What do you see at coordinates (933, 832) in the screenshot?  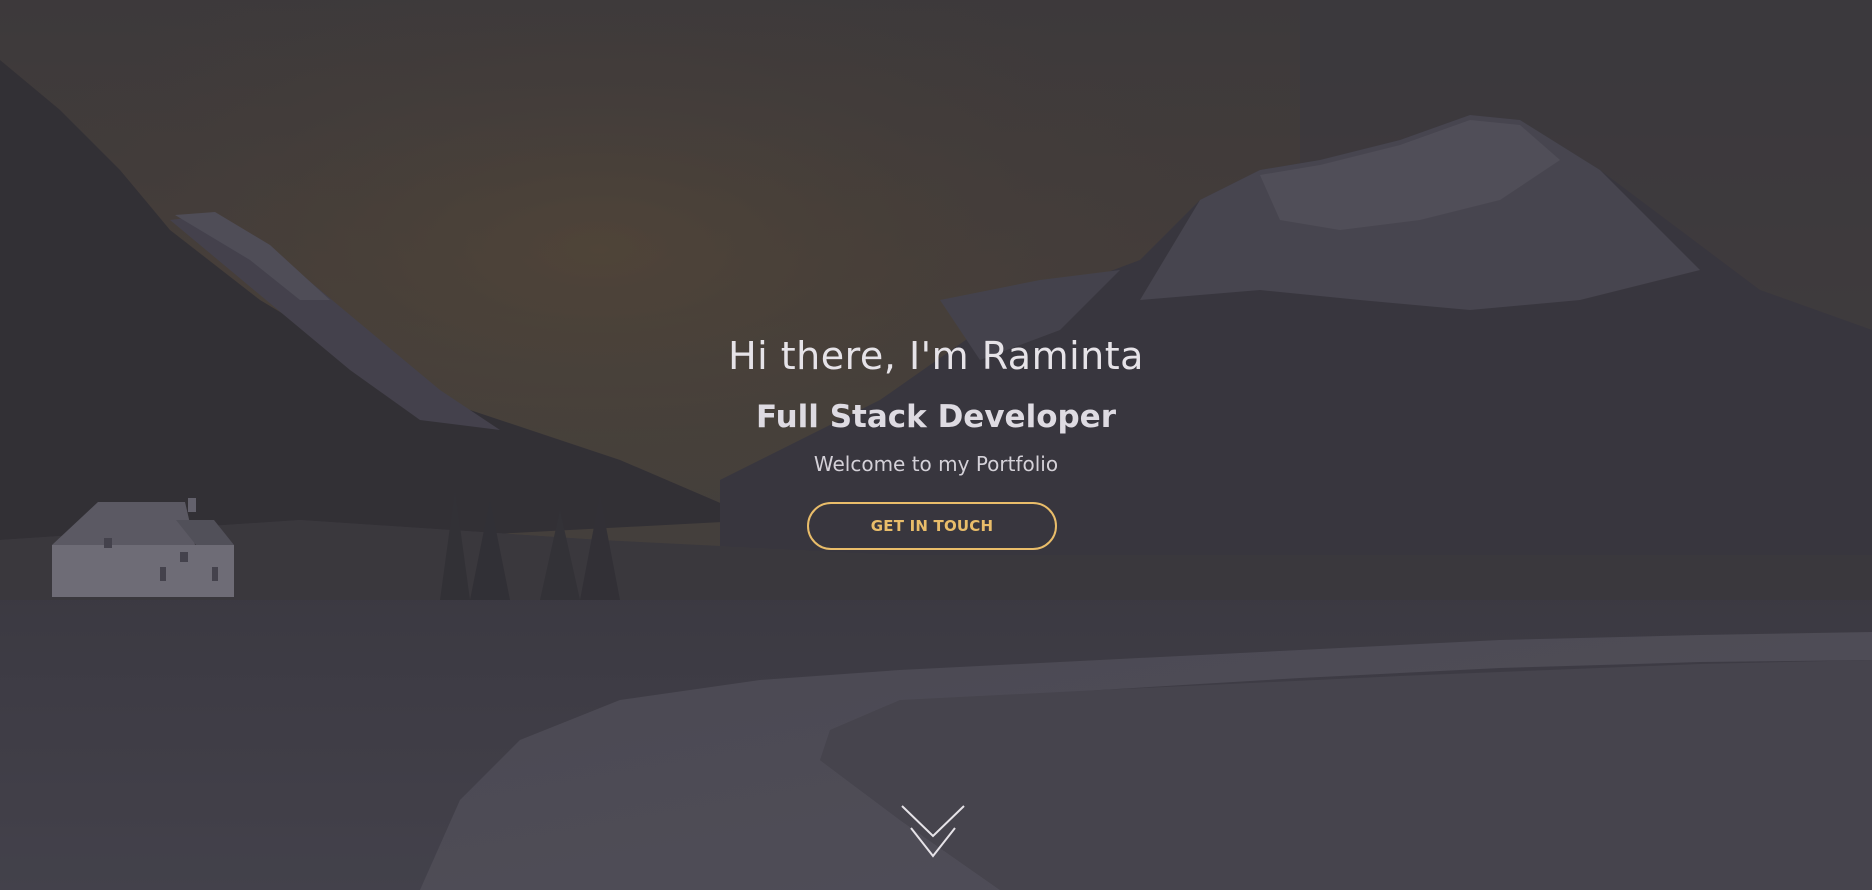 I see `chevron-double-down-icon` at bounding box center [933, 832].